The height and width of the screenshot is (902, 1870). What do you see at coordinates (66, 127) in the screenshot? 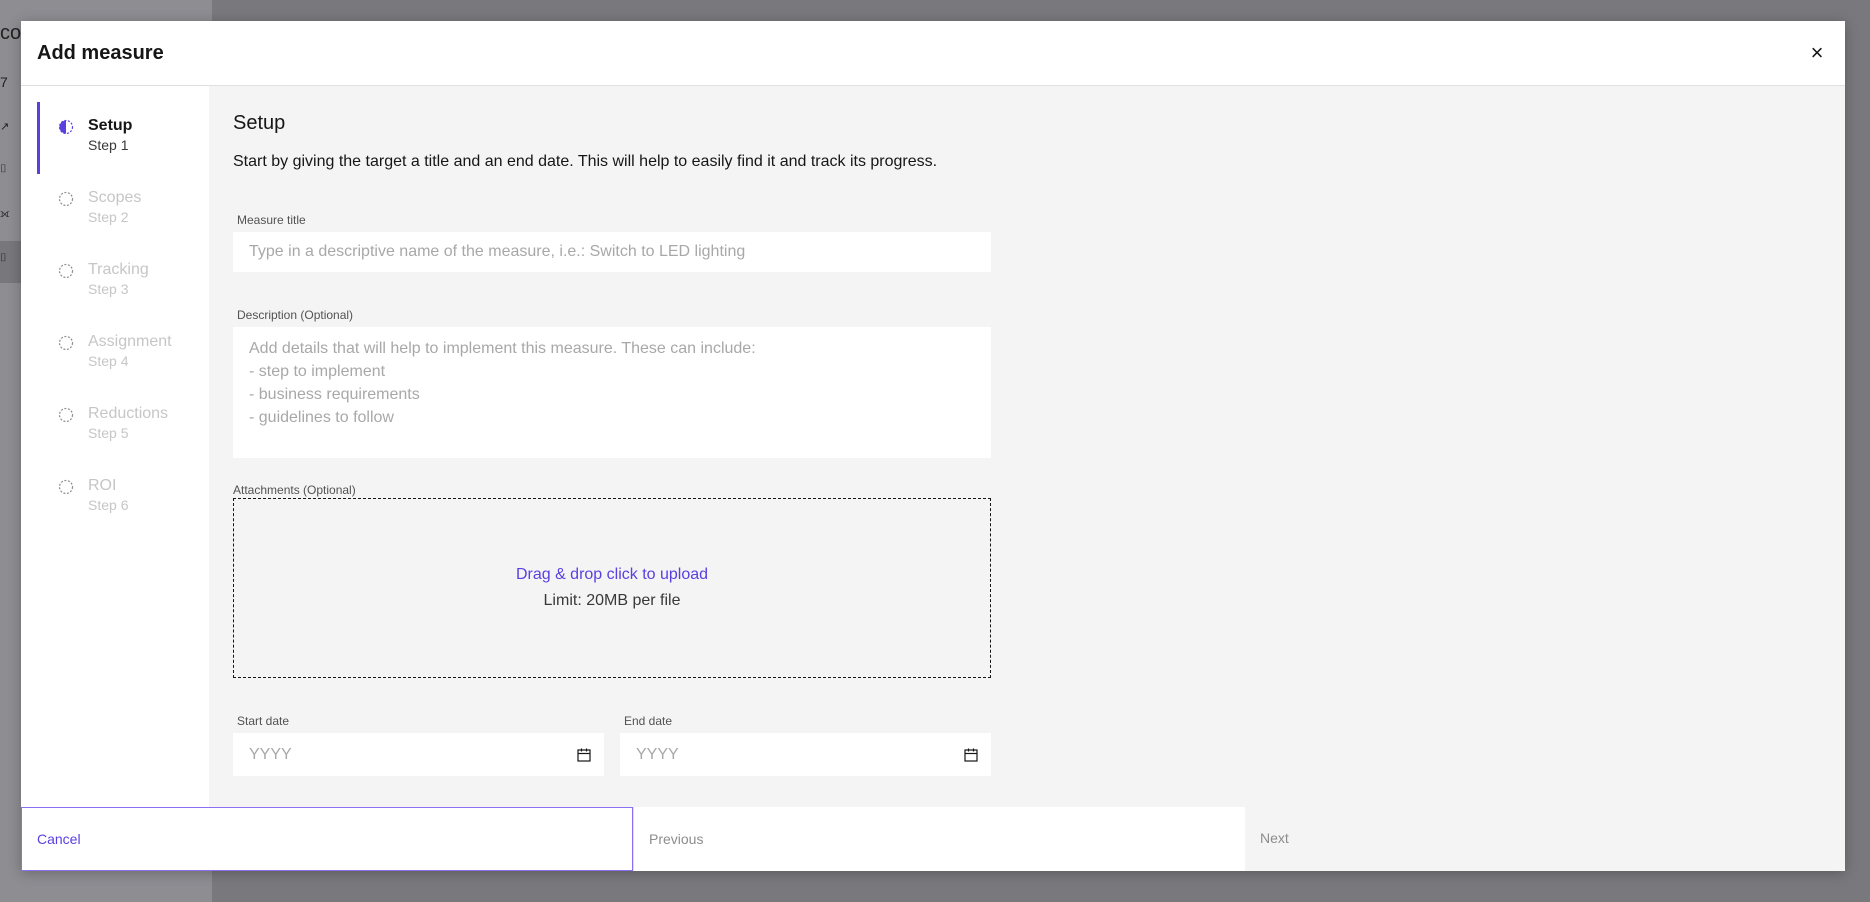
I see `half-circle-icon` at bounding box center [66, 127].